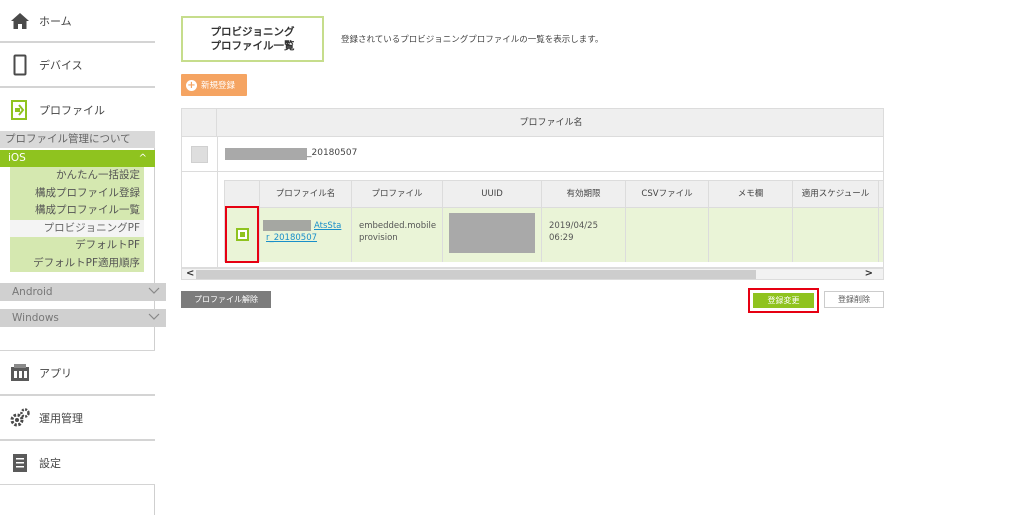  I want to click on ios-menu-item-default-pf: デフォルトPF, so click(77, 246).